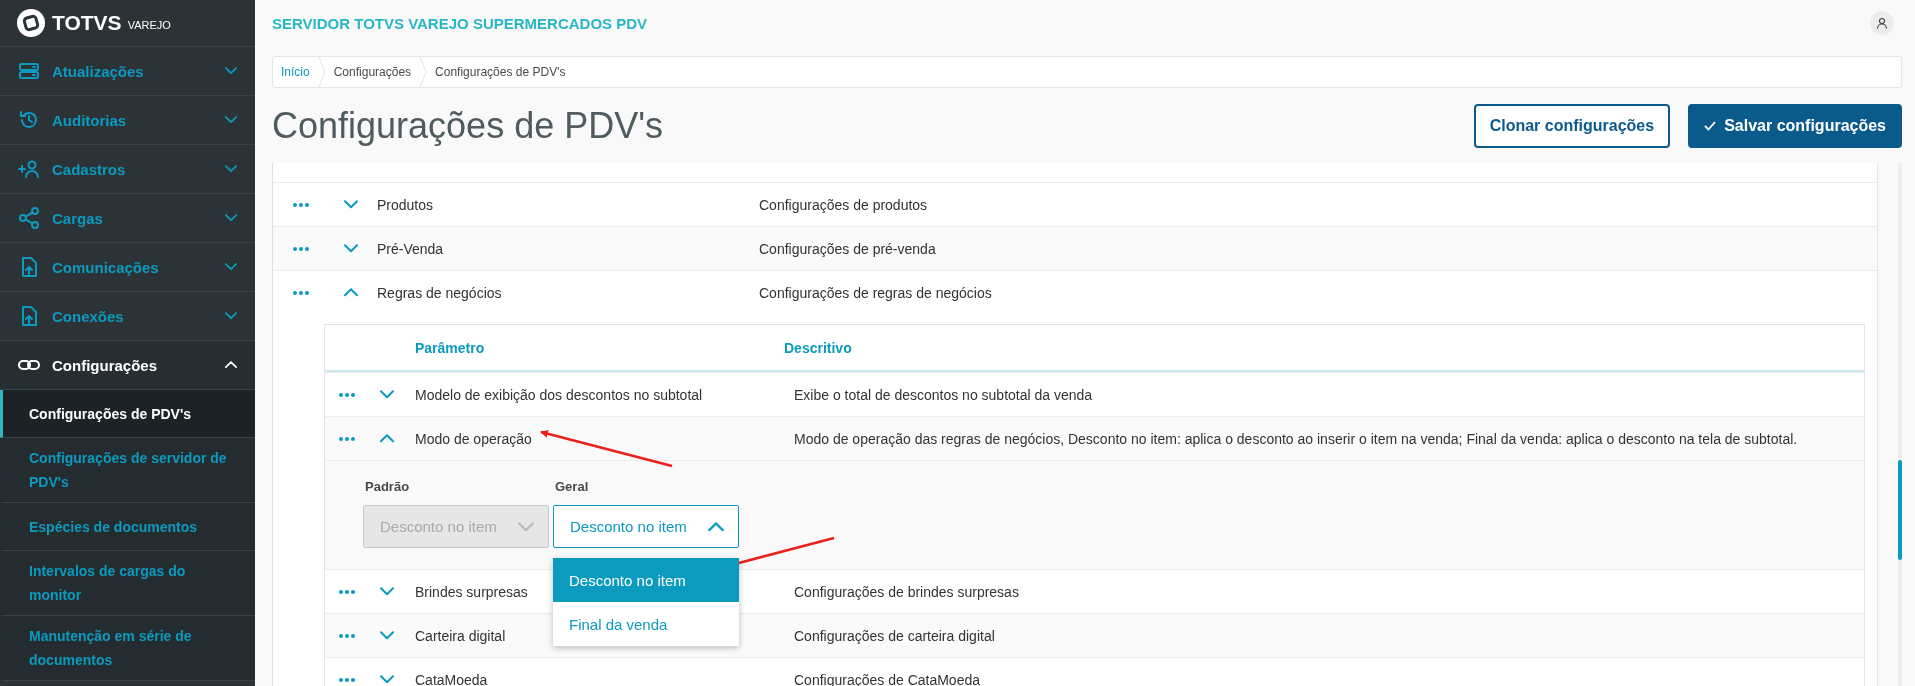  Describe the element at coordinates (1710, 126) in the screenshot. I see `check-icon` at that location.